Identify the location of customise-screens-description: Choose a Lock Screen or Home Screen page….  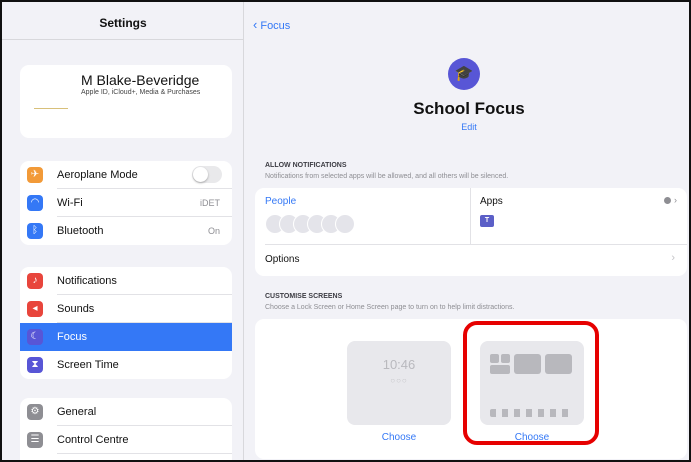
(390, 307).